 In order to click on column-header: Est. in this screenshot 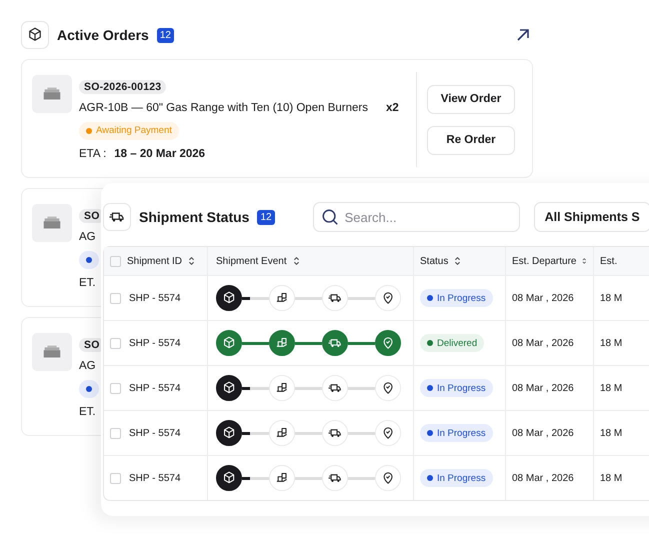, I will do `click(609, 261)`.